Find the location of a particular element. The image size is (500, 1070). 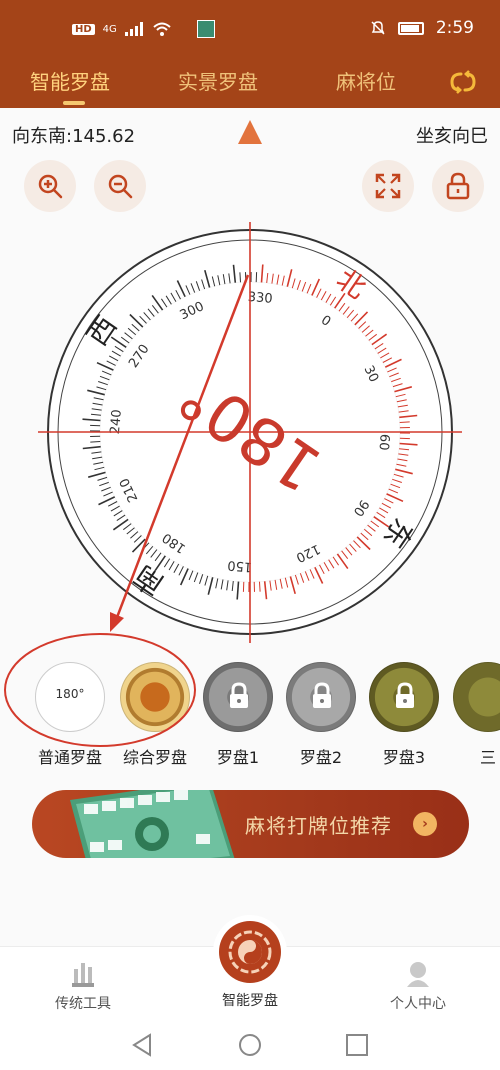

compass-style-item: 罗盘3 is located at coordinates (404, 713).